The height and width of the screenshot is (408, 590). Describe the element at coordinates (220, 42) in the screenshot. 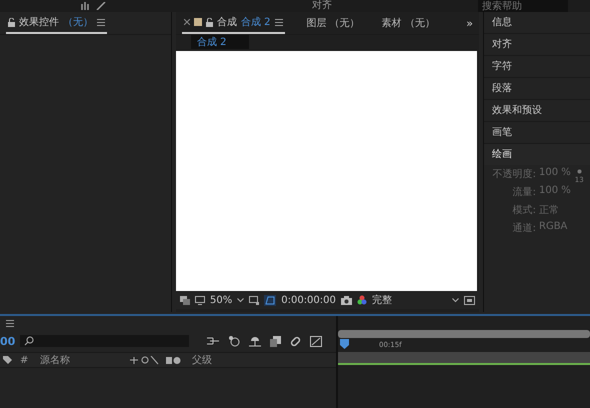

I see `comp-breadcrumb: 合成 2` at that location.